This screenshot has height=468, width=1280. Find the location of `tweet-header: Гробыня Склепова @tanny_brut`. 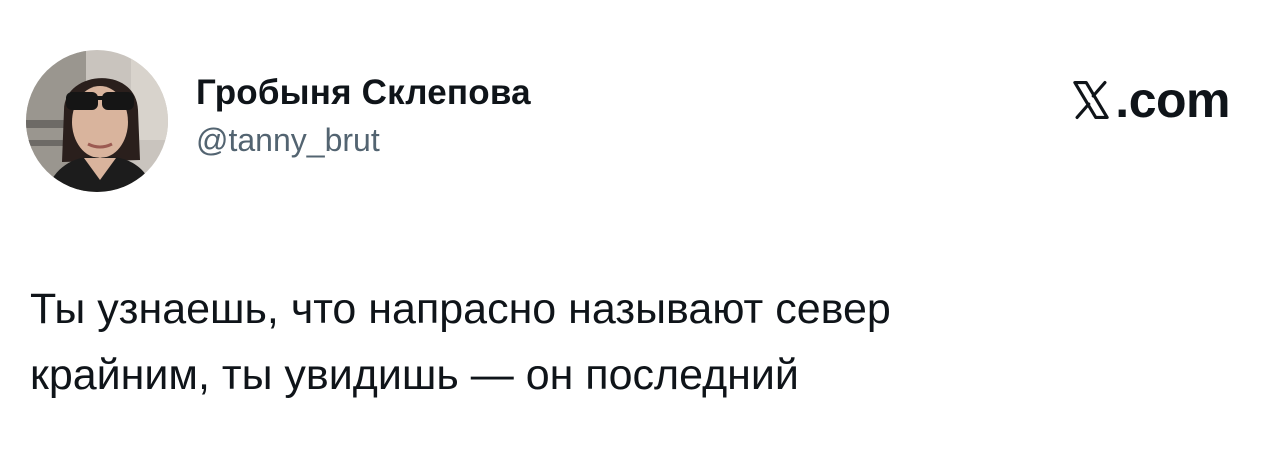

tweet-header: Гробыня Склепова @tanny_brut is located at coordinates (278, 121).